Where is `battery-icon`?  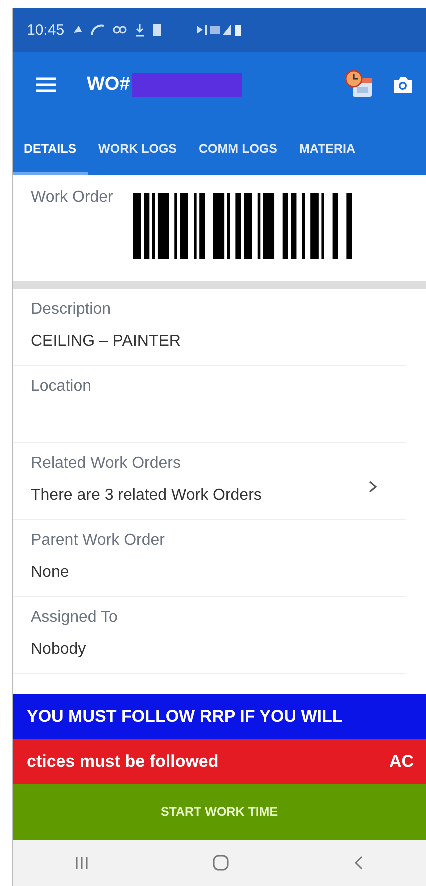
battery-icon is located at coordinates (156, 30).